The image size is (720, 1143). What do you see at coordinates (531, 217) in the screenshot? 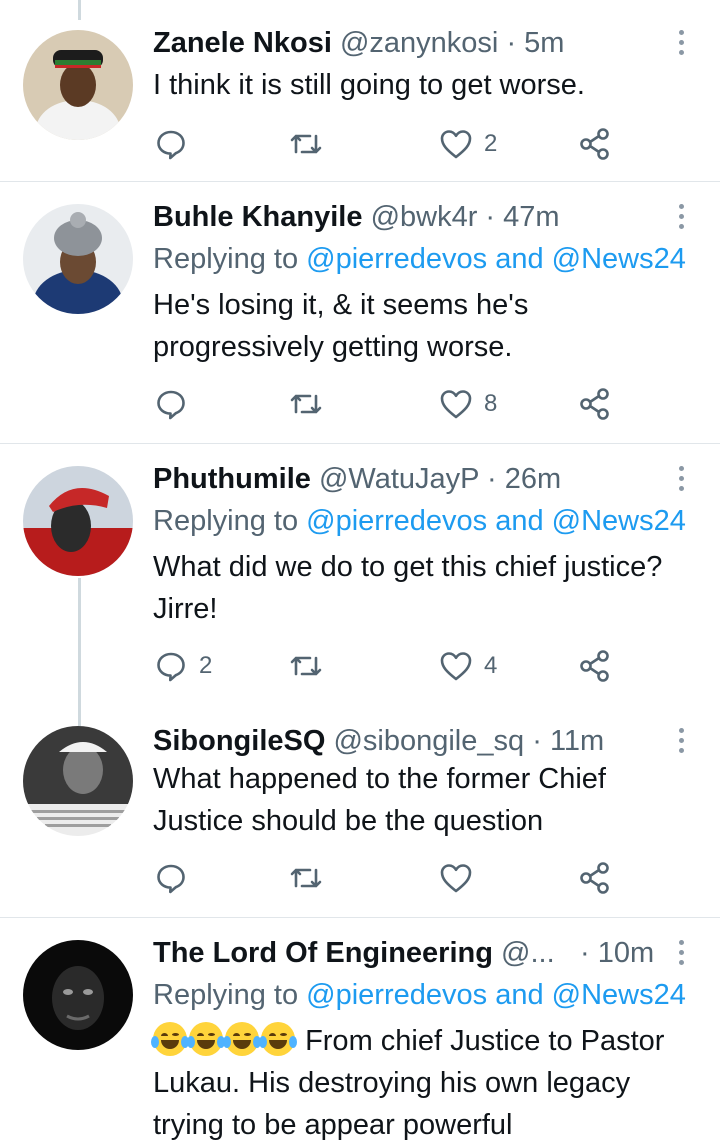
I see `timestamp: 47m` at bounding box center [531, 217].